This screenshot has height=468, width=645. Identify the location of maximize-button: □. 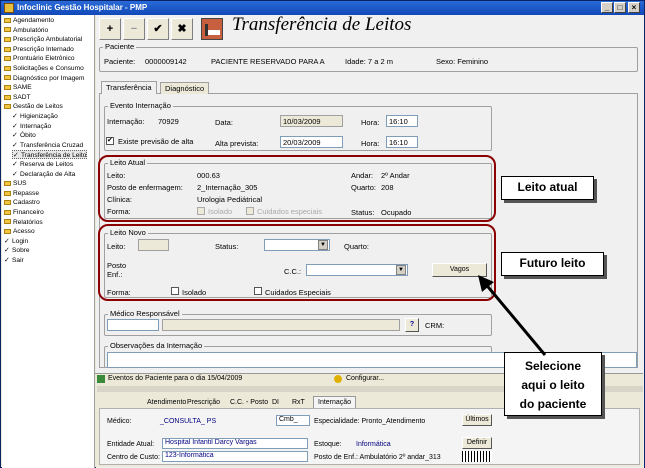
(620, 7).